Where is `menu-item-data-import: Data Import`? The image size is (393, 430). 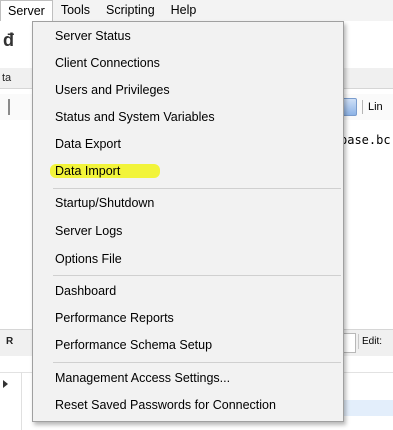 menu-item-data-import: Data Import is located at coordinates (87, 171).